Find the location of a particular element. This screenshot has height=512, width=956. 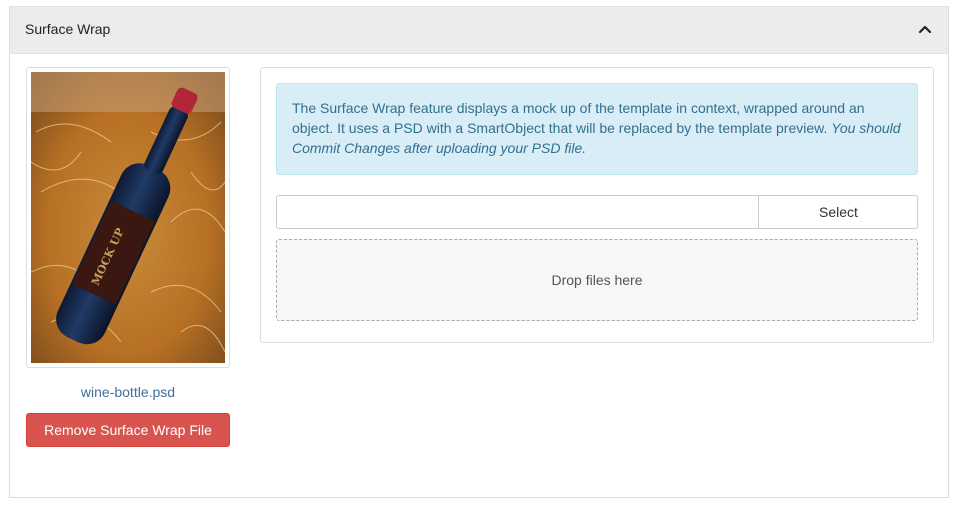

wine-bottle-image: MOCK UP is located at coordinates (128, 217).